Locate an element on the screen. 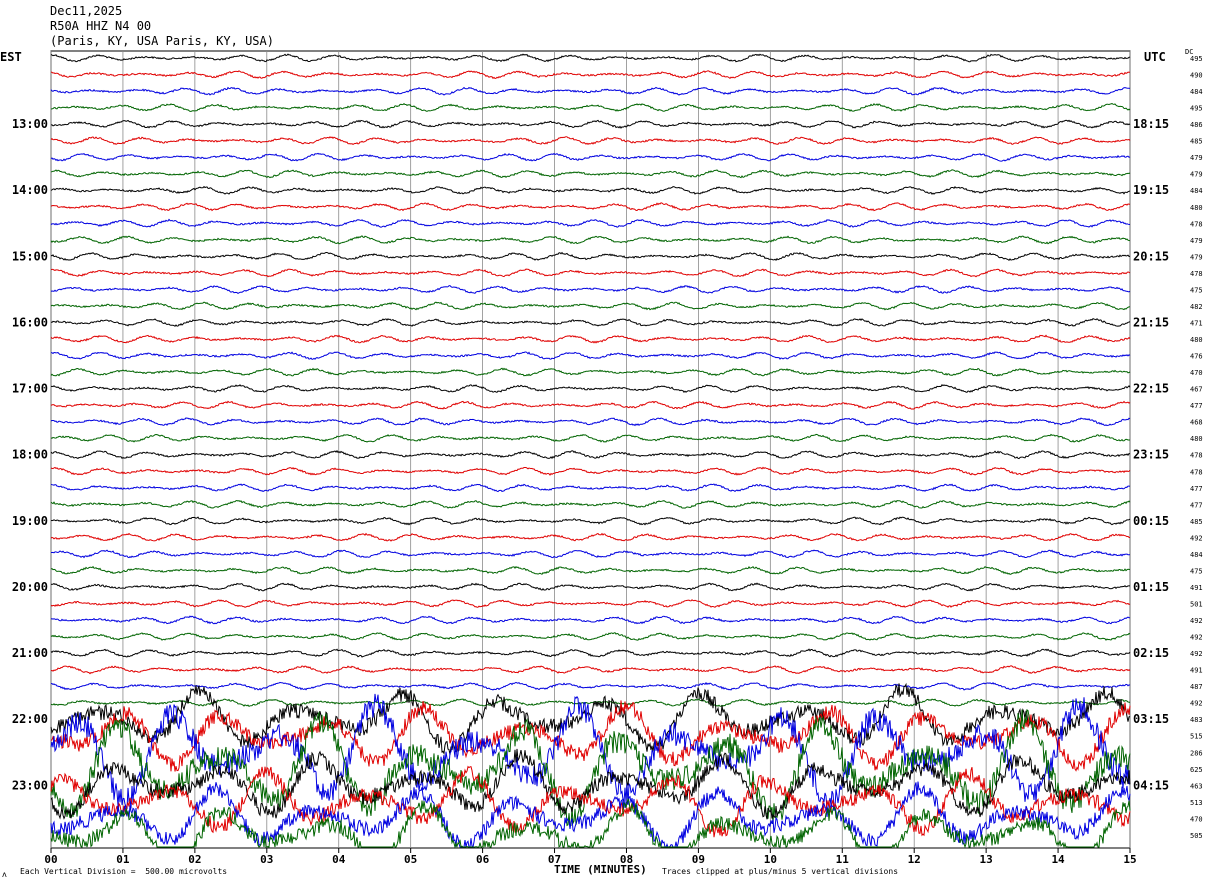  x-tick-label: 09 is located at coordinates (698, 859).